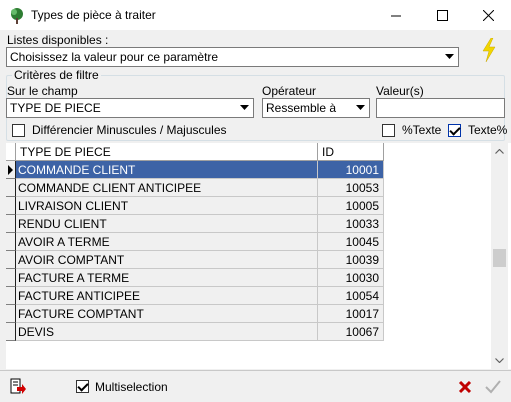 The width and height of the screenshot is (511, 402). I want to click on bottom-toolbar: Multiselection, so click(255, 386).